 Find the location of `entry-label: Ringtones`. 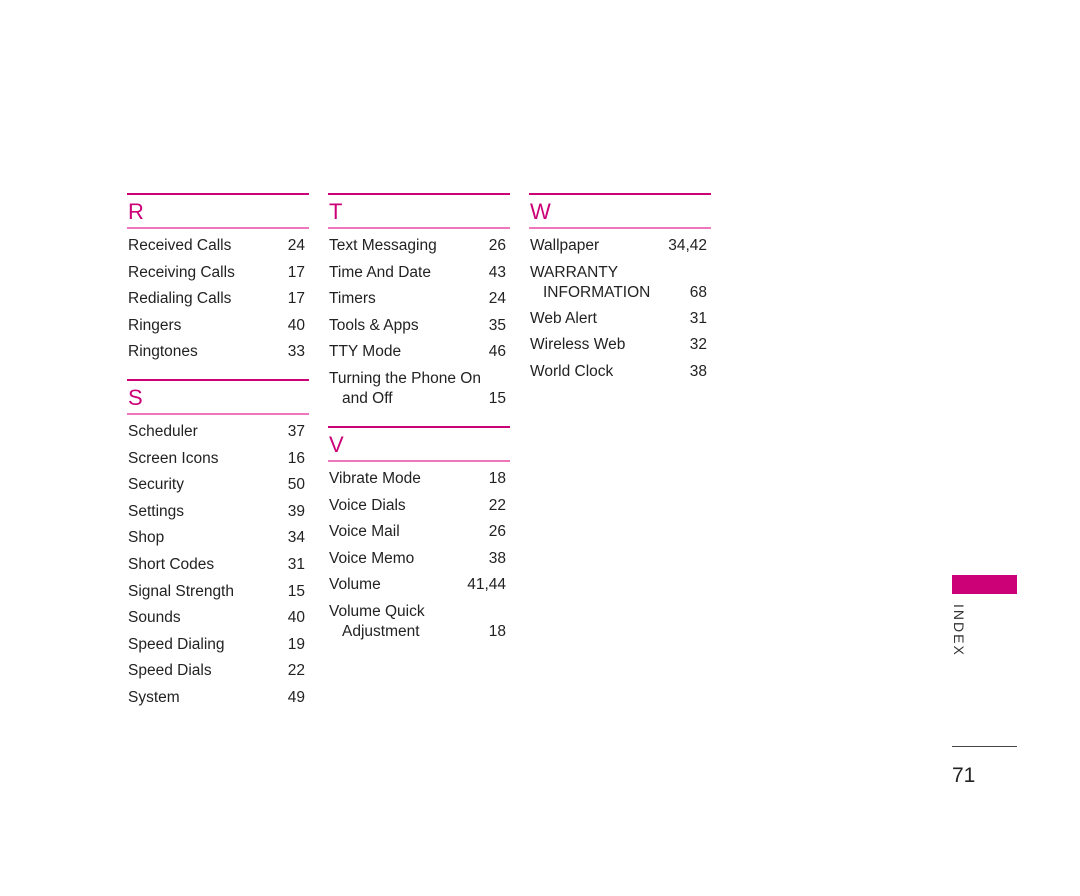

entry-label: Ringtones is located at coordinates (163, 352).